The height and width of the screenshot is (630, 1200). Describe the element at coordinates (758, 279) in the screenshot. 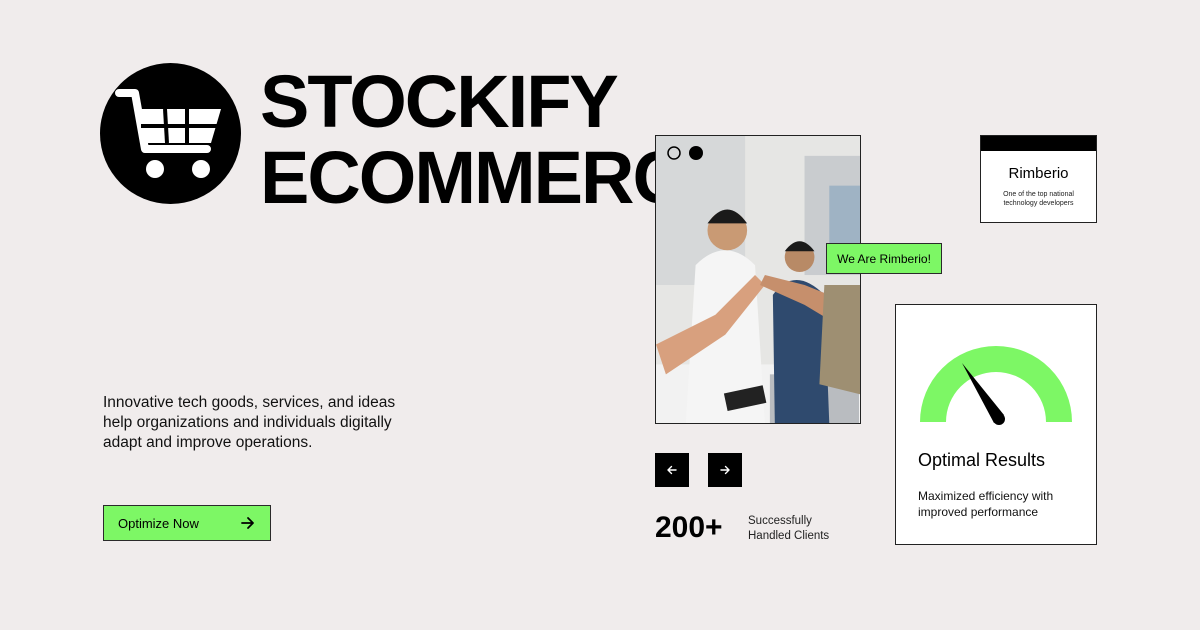

I see `team-photo` at that location.